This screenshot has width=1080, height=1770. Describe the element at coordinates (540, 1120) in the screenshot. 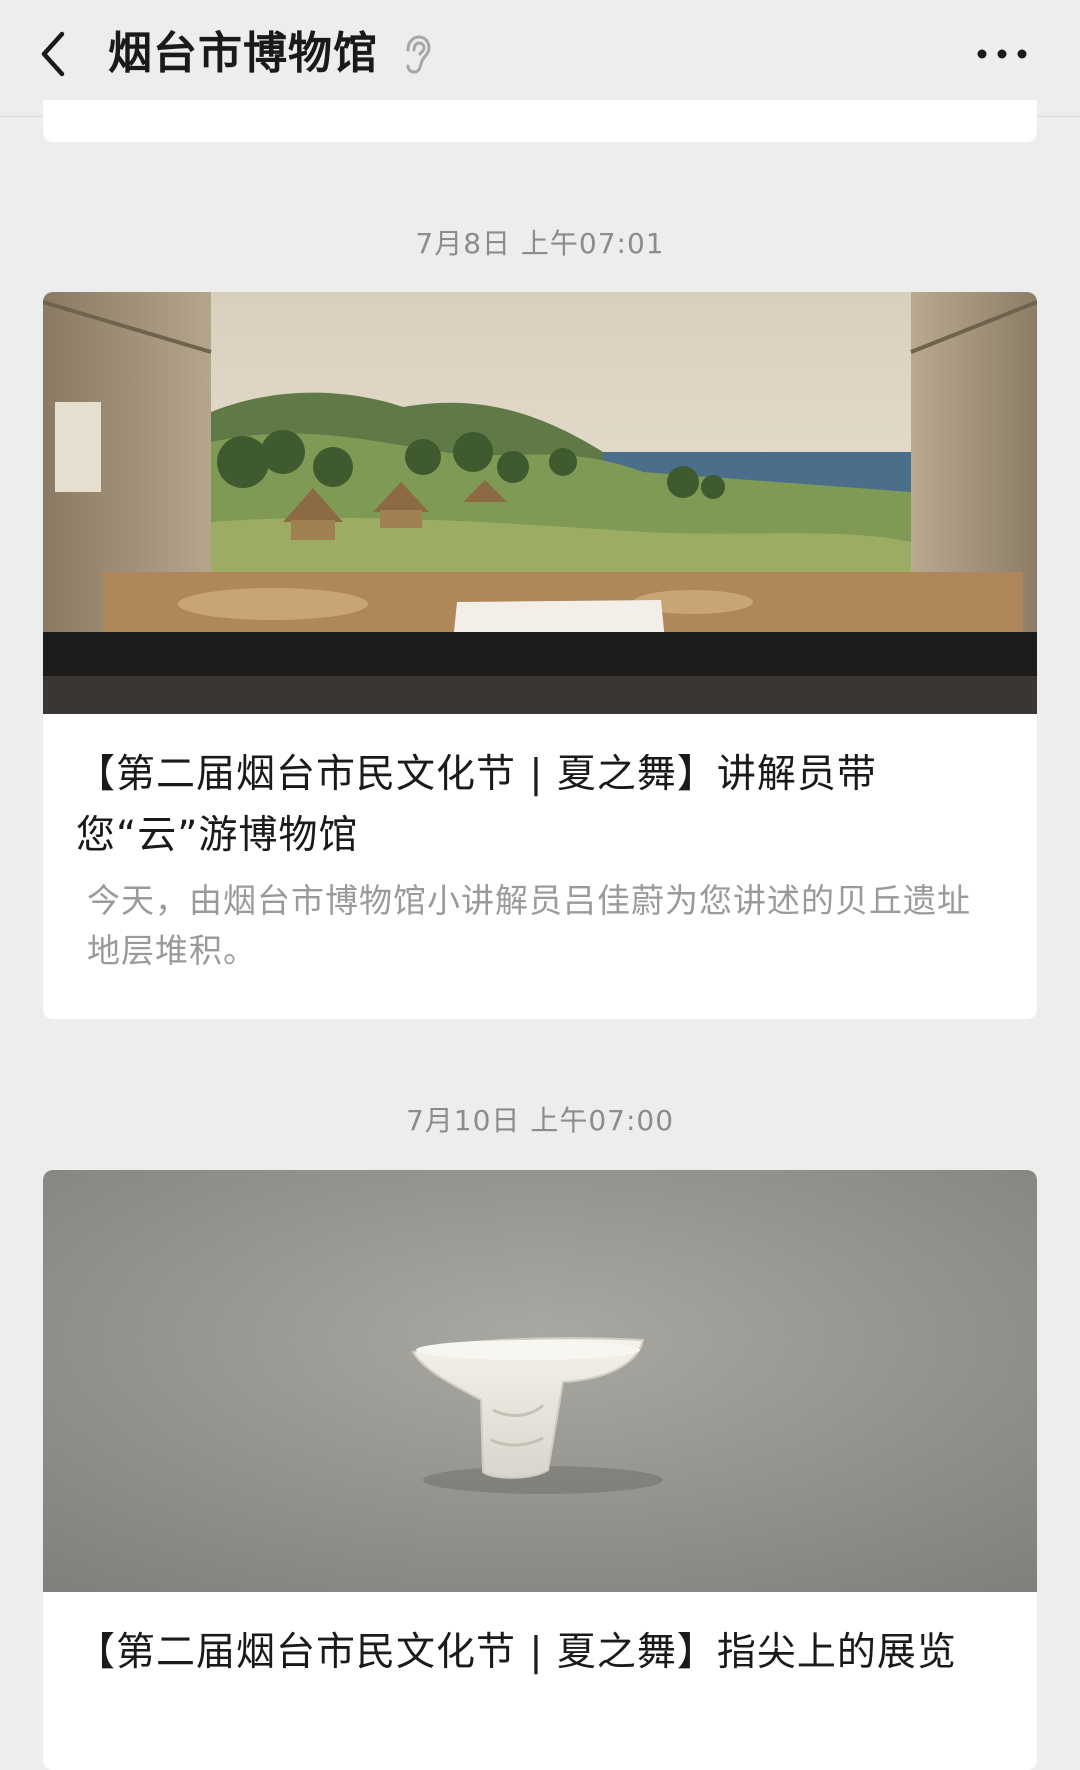

I see `message-timestamp: 7月10日 上午07:00` at that location.